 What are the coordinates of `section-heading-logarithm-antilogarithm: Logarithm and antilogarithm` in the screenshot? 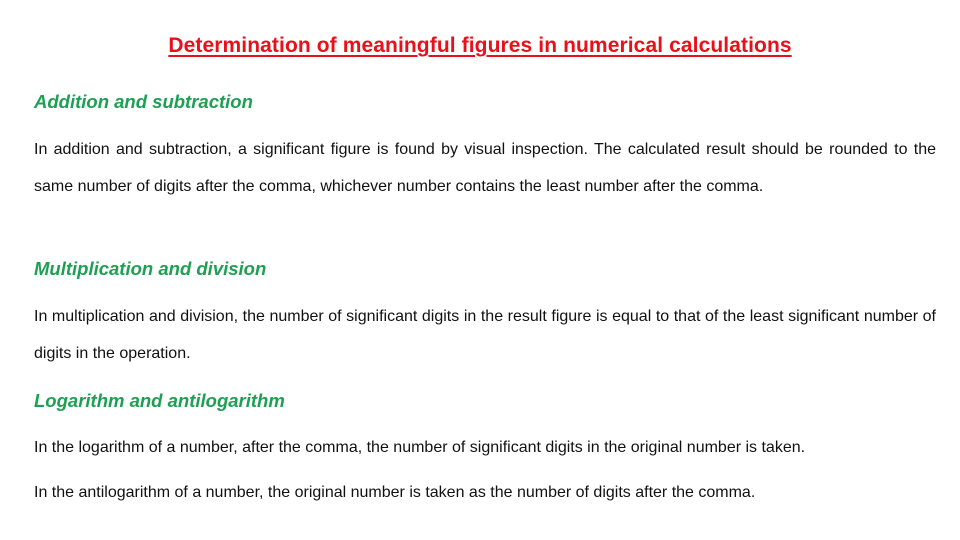 It's located at (159, 400).